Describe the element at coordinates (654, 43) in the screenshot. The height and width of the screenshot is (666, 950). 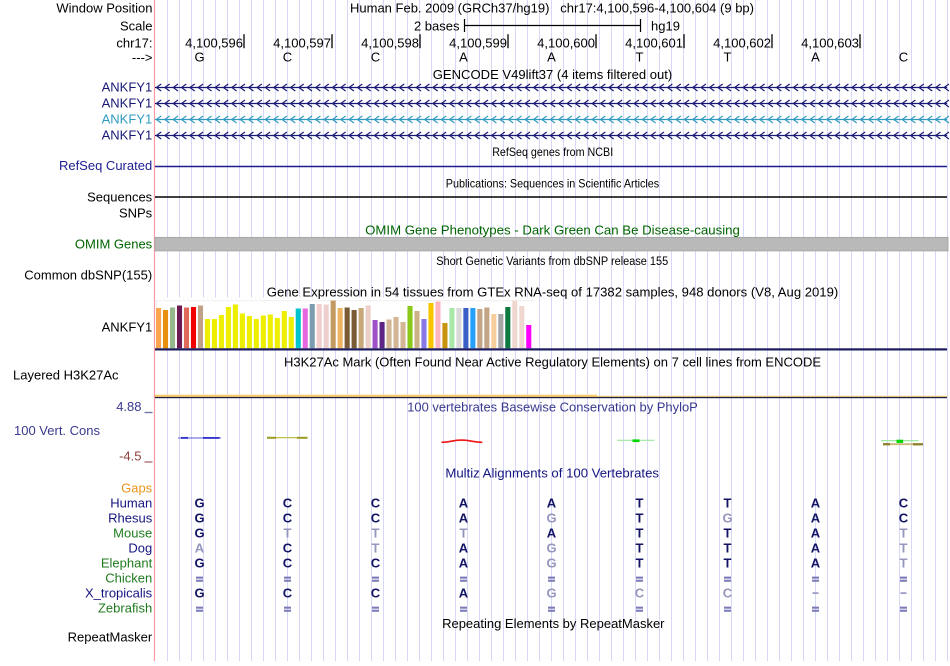
I see `svg-text: 4,100,601` at that location.